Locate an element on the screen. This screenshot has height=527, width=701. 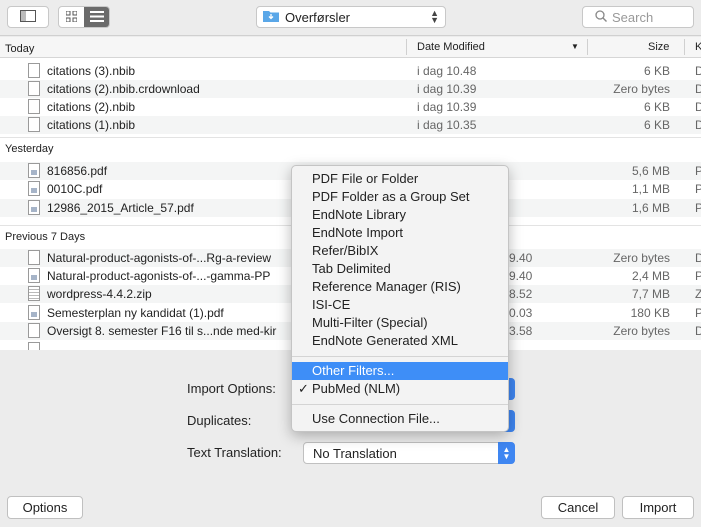
search-placeholder: Search is located at coordinates (633, 17).